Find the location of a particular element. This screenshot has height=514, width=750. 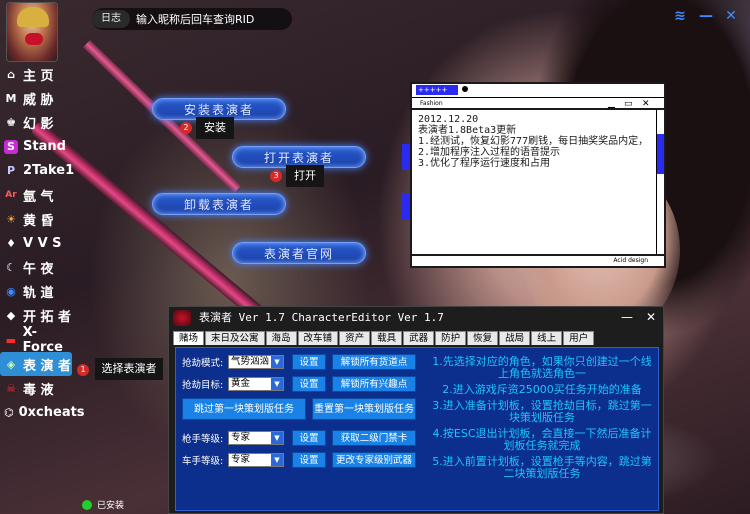

instruction-step: 5.进入前置计划板，设置枪手等内容，跳过第二块策划版任务 is located at coordinates (542, 467).